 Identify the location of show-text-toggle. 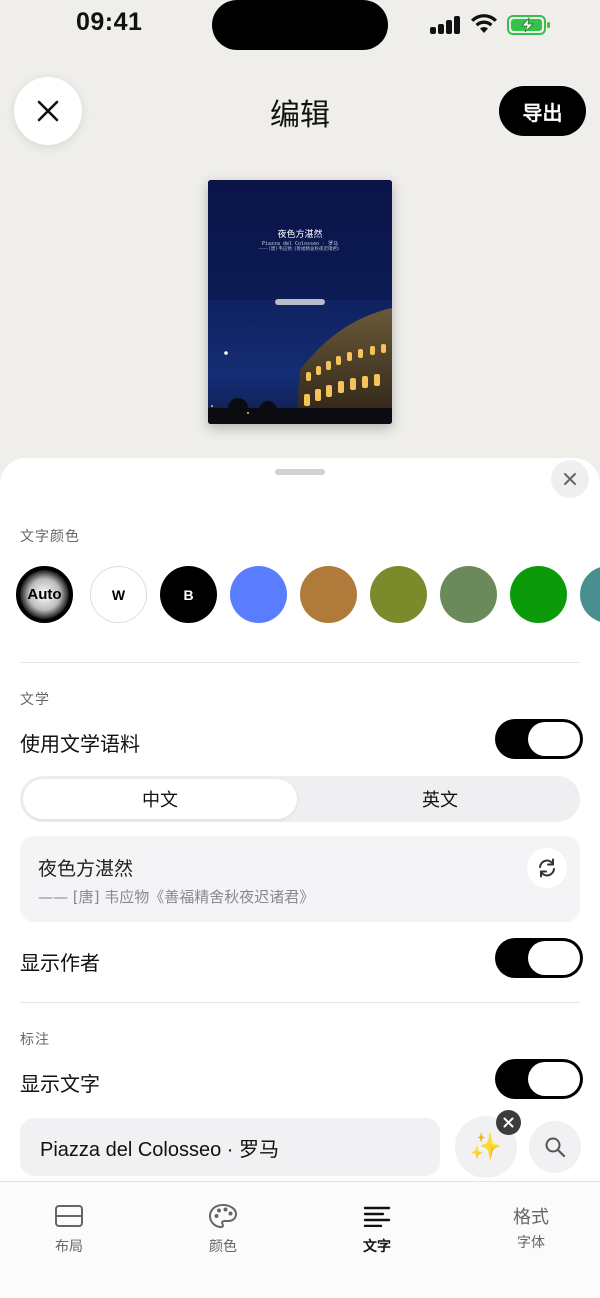
(539, 1079).